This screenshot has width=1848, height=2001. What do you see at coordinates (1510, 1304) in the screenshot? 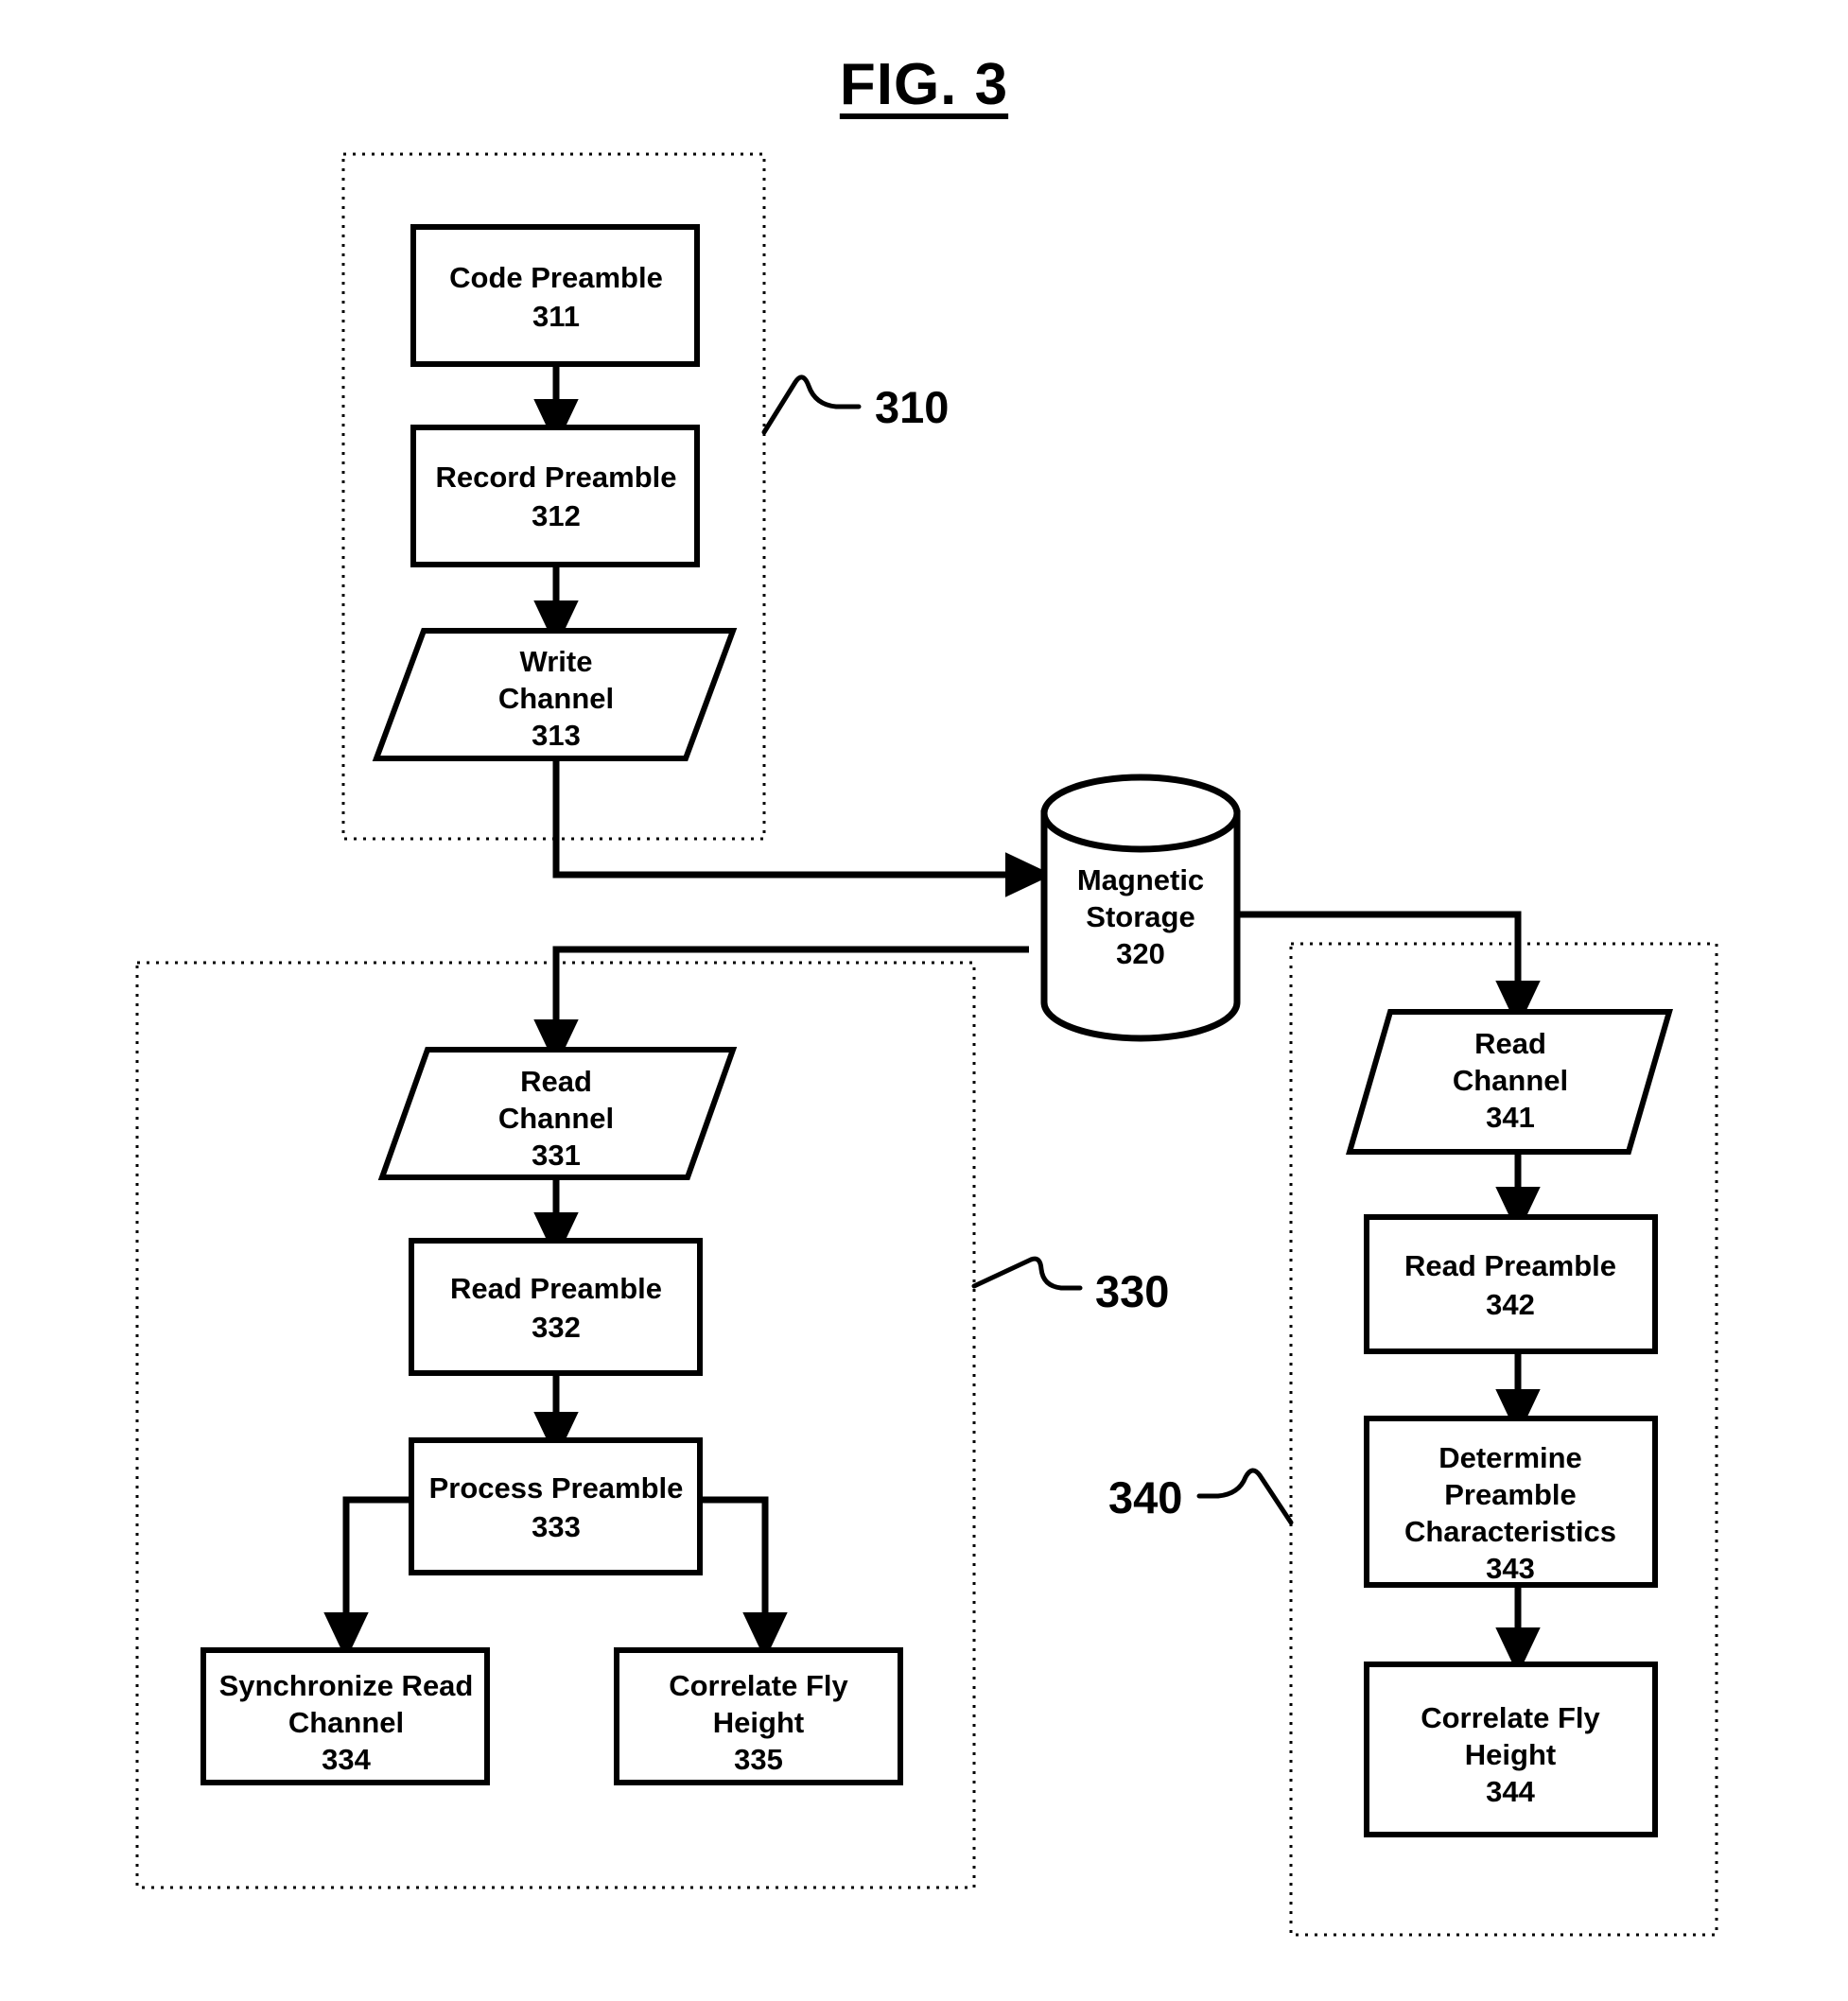
I see `node-read-preamble-342-line-1: 342` at bounding box center [1510, 1304].